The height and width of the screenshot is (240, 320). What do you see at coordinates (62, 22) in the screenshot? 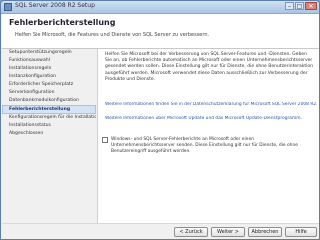
I see `page-title: Fehlerberichterstellung` at bounding box center [62, 22].